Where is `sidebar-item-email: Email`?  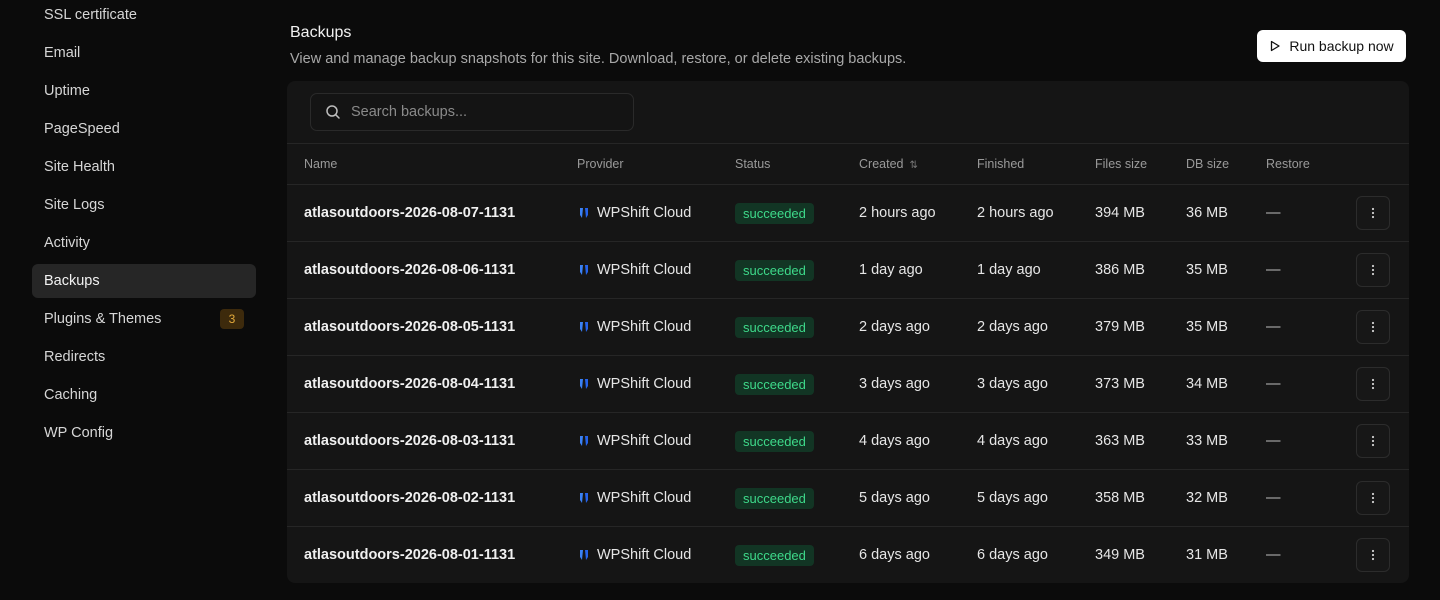 sidebar-item-email: Email is located at coordinates (144, 53).